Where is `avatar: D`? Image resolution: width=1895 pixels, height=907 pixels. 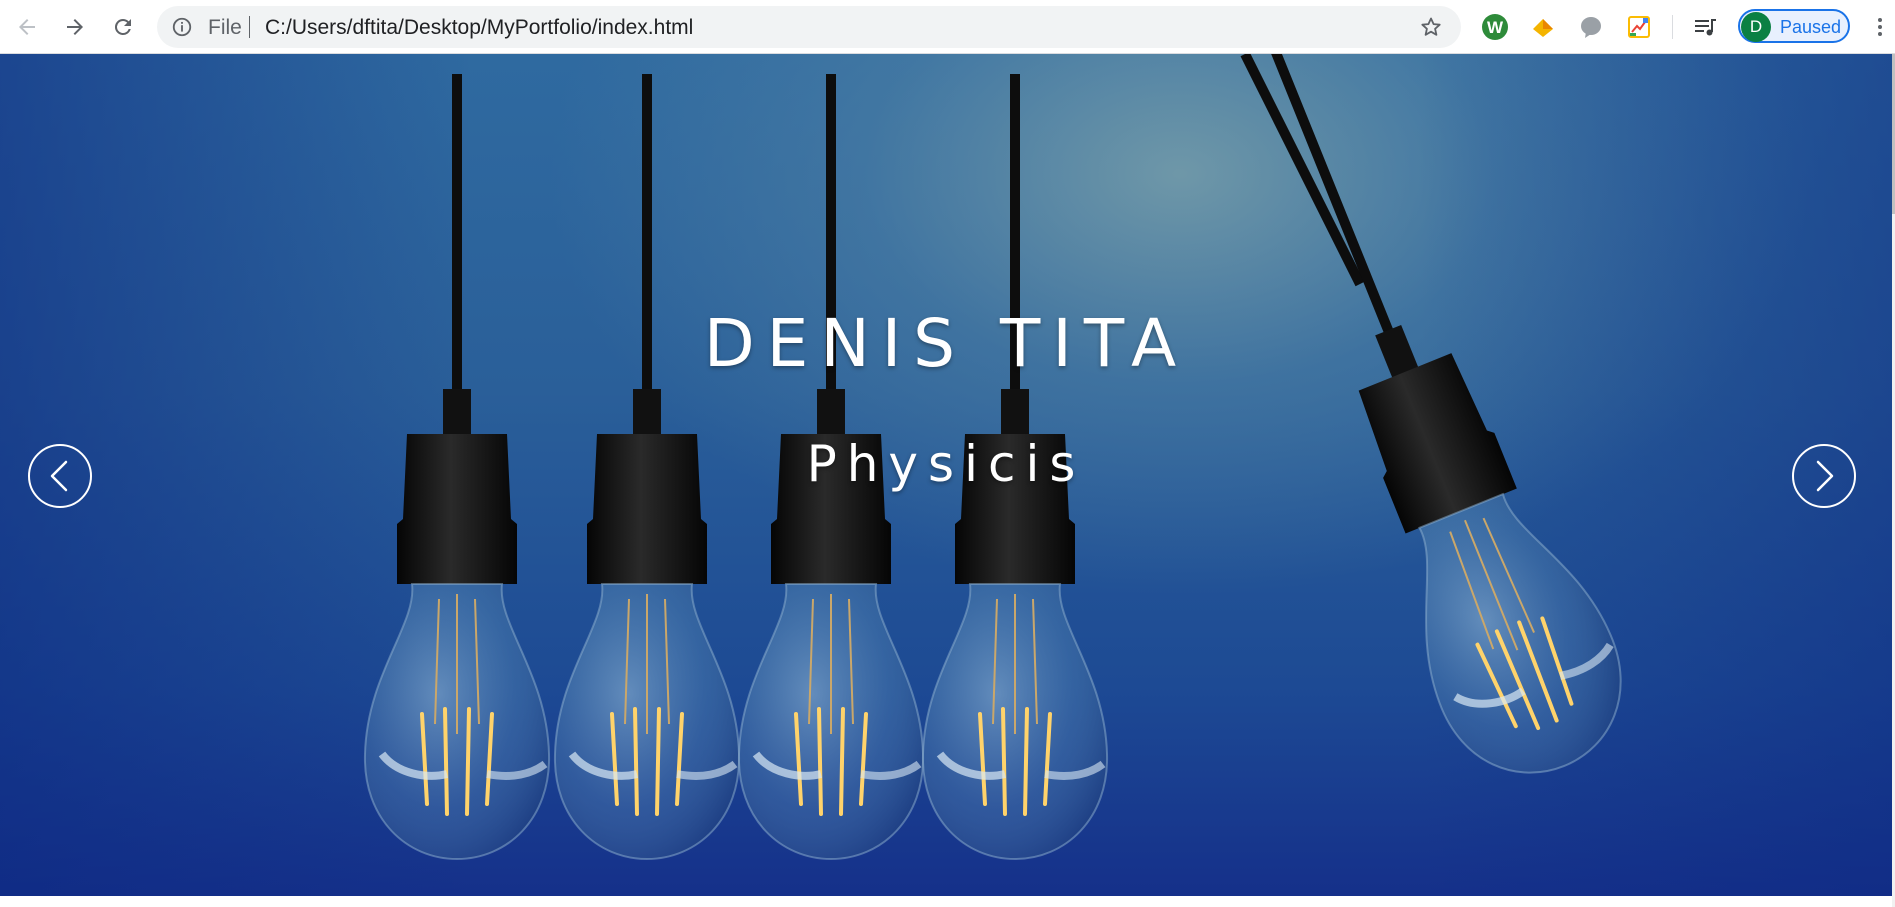
avatar: D is located at coordinates (1756, 27).